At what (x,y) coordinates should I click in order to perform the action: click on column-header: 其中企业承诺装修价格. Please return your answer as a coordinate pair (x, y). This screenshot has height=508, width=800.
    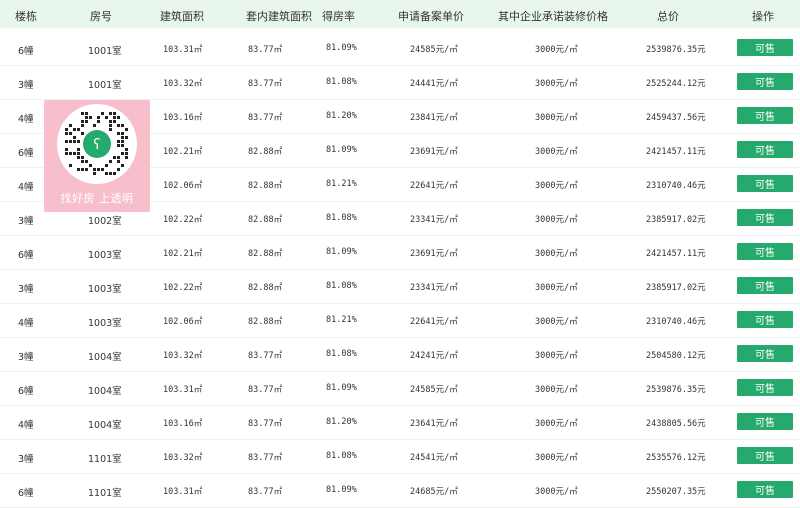
    Looking at the image, I should click on (553, 16).